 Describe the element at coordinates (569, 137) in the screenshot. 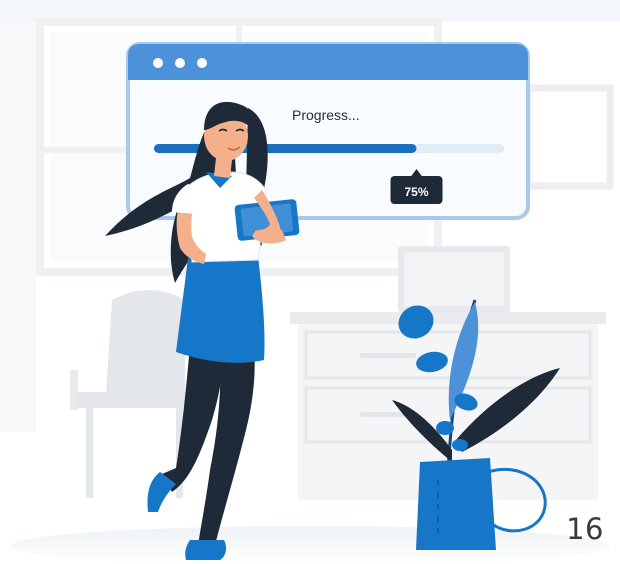

I see `wall-picture` at that location.